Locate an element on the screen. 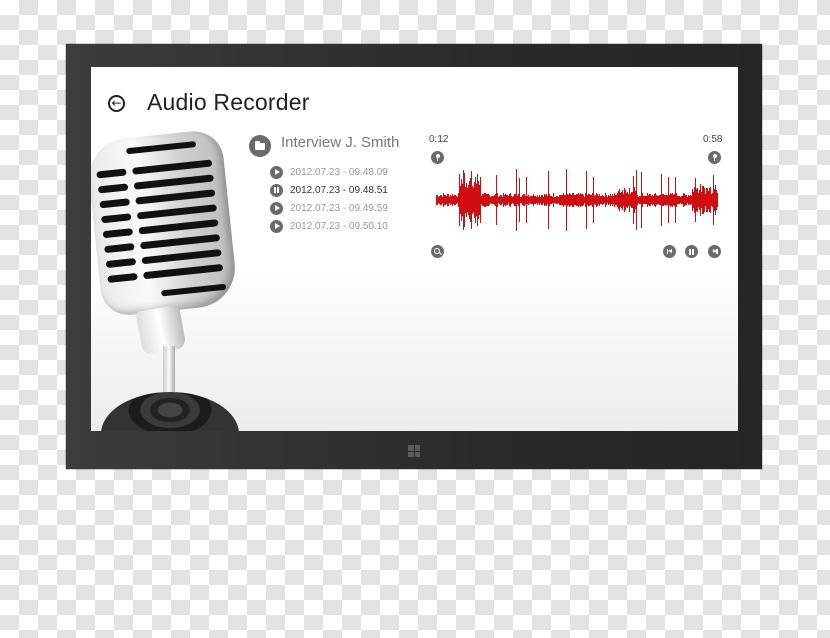 Image resolution: width=830 pixels, height=638 pixels. recording-label: 2012.07.23 - 09.50.10 is located at coordinates (339, 226).